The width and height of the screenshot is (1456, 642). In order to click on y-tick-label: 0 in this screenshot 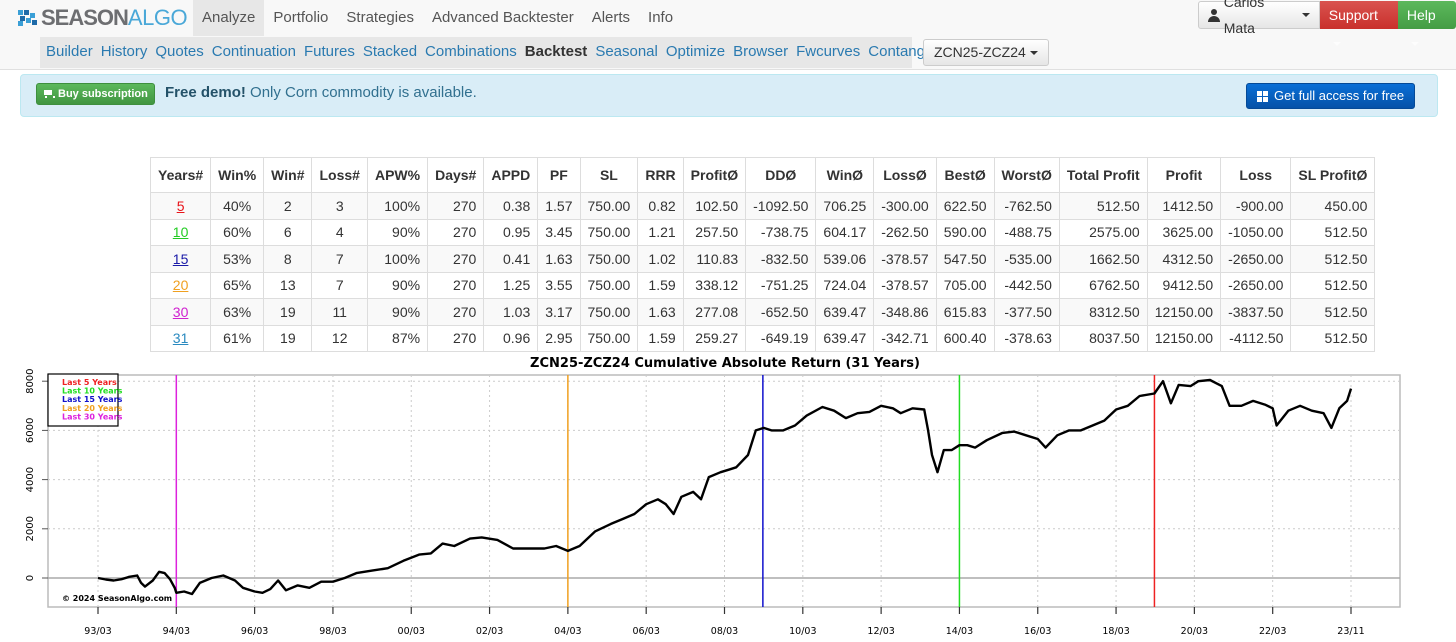, I will do `click(30, 578)`.